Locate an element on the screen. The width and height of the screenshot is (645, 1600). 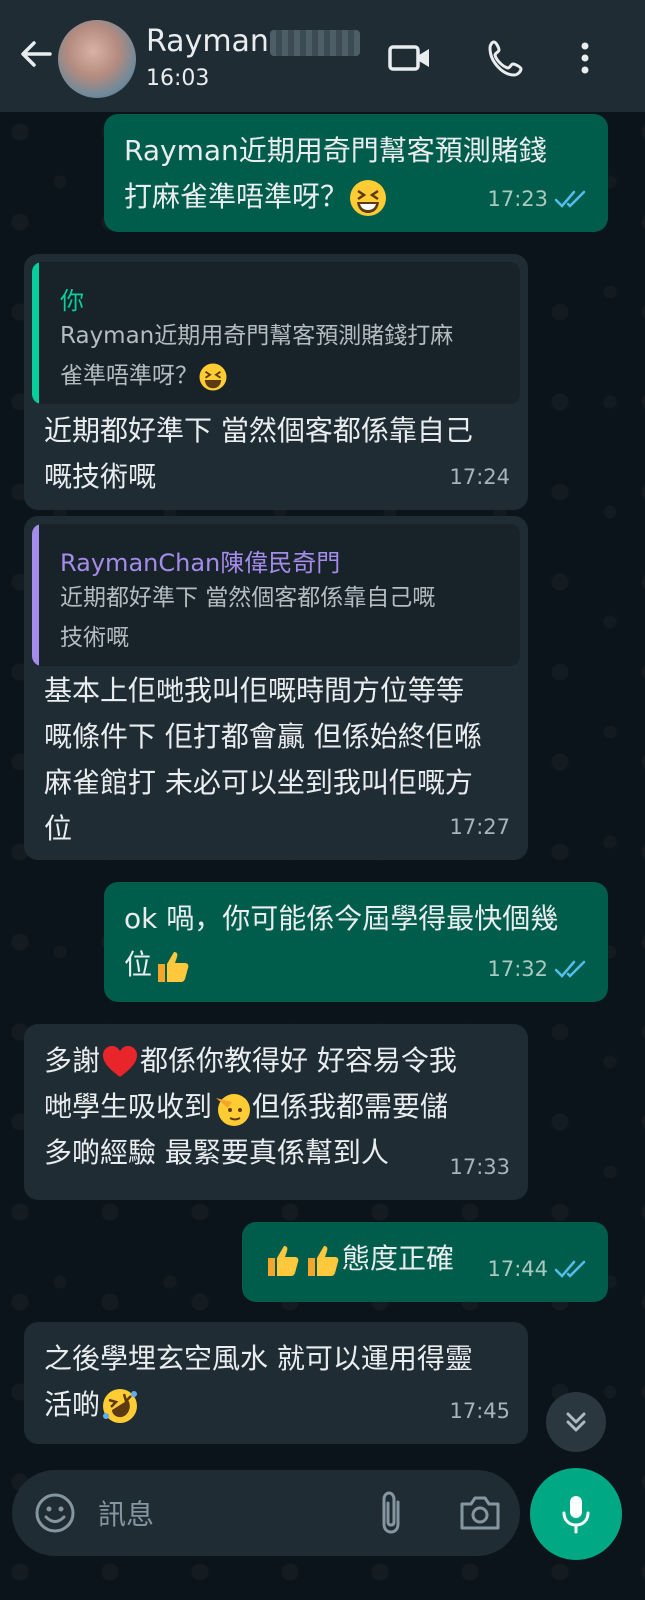
chat-header: Rayman 16:03 is located at coordinates (322, 56).